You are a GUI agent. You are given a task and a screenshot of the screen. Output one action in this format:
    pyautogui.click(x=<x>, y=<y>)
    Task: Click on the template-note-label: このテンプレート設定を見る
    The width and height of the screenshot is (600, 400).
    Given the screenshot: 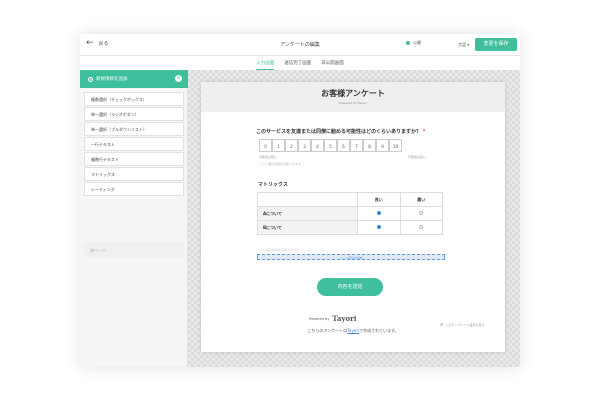 What is the action you would take?
    pyautogui.click(x=465, y=324)
    